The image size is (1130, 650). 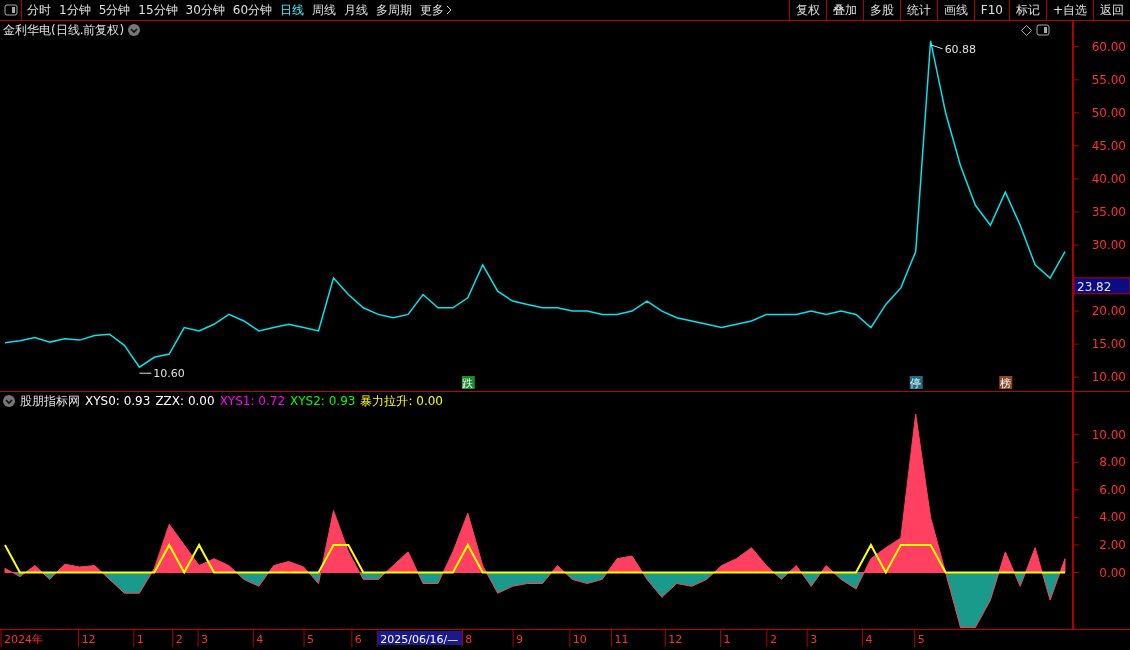 What do you see at coordinates (114, 10) in the screenshot?
I see `period-tab: 5分钟` at bounding box center [114, 10].